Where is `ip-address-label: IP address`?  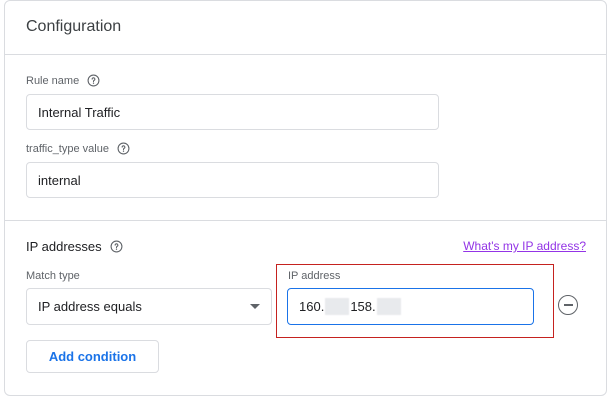 ip-address-label: IP address is located at coordinates (314, 276).